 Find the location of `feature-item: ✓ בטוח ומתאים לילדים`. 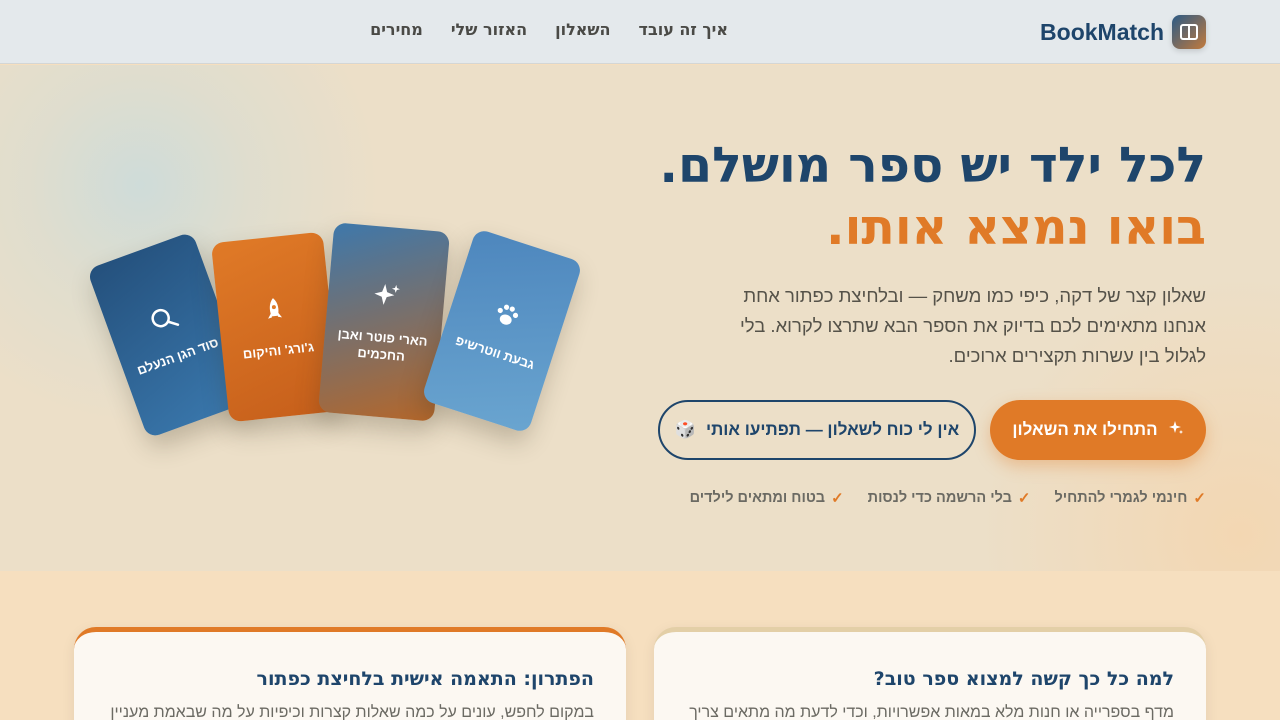

feature-item: ✓ בטוח ומתאים לילדים is located at coordinates (767, 498).